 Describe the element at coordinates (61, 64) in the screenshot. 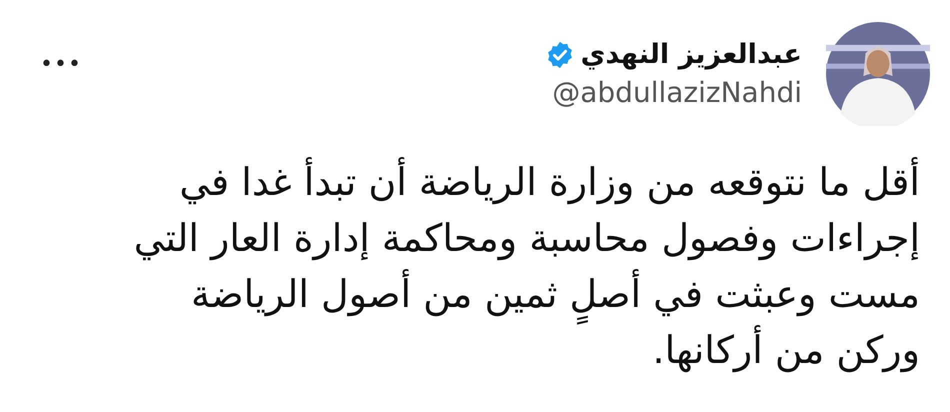

I see `more-options-button: •••` at that location.